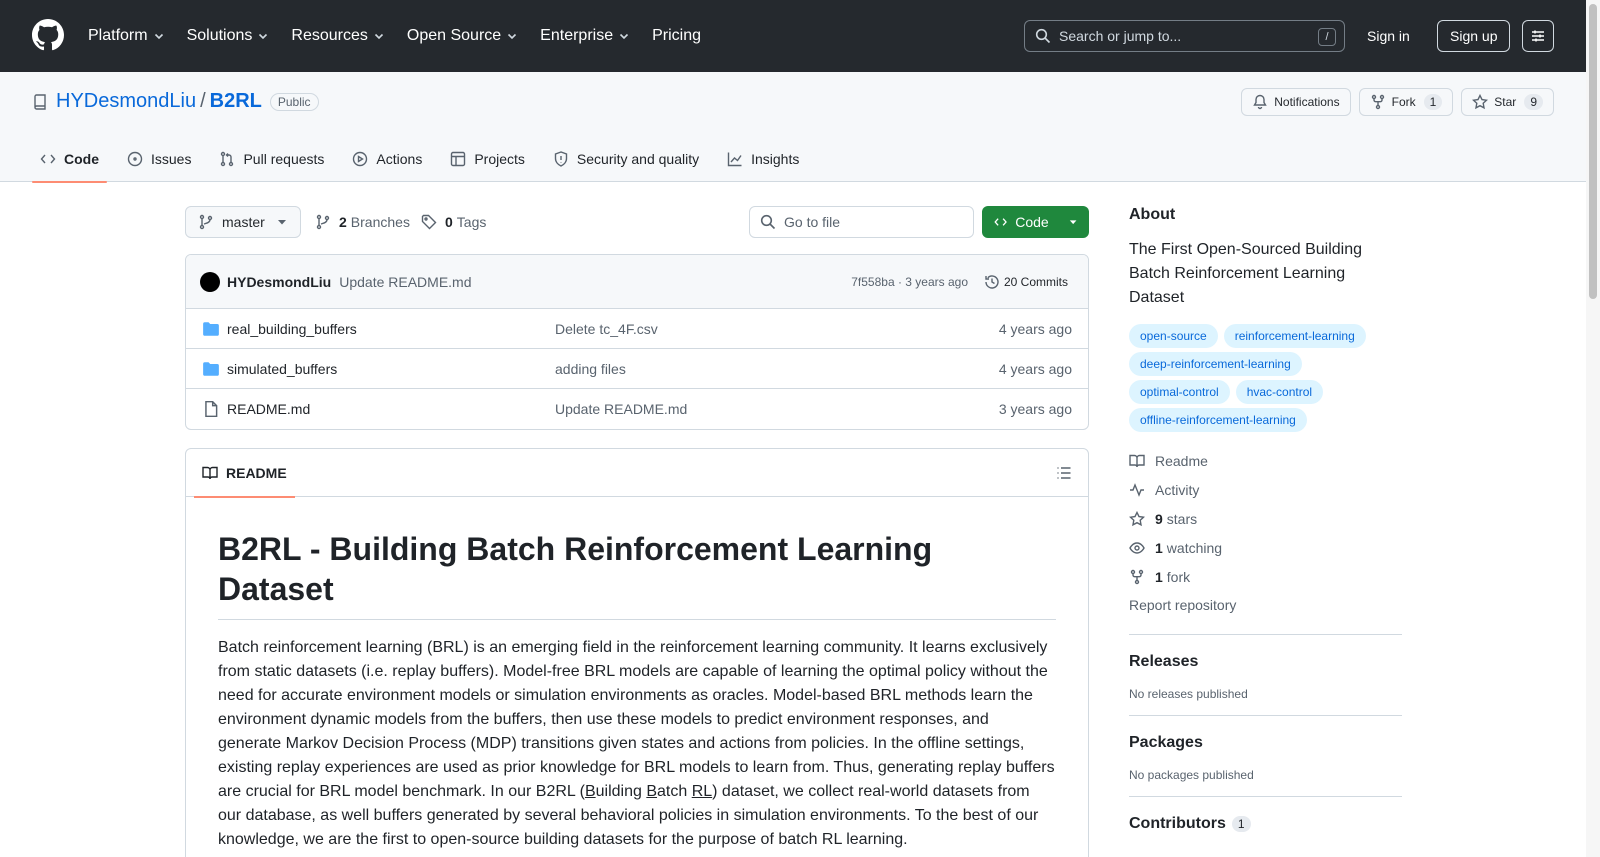 The width and height of the screenshot is (1600, 857). I want to click on code-icon, so click(1000, 222).